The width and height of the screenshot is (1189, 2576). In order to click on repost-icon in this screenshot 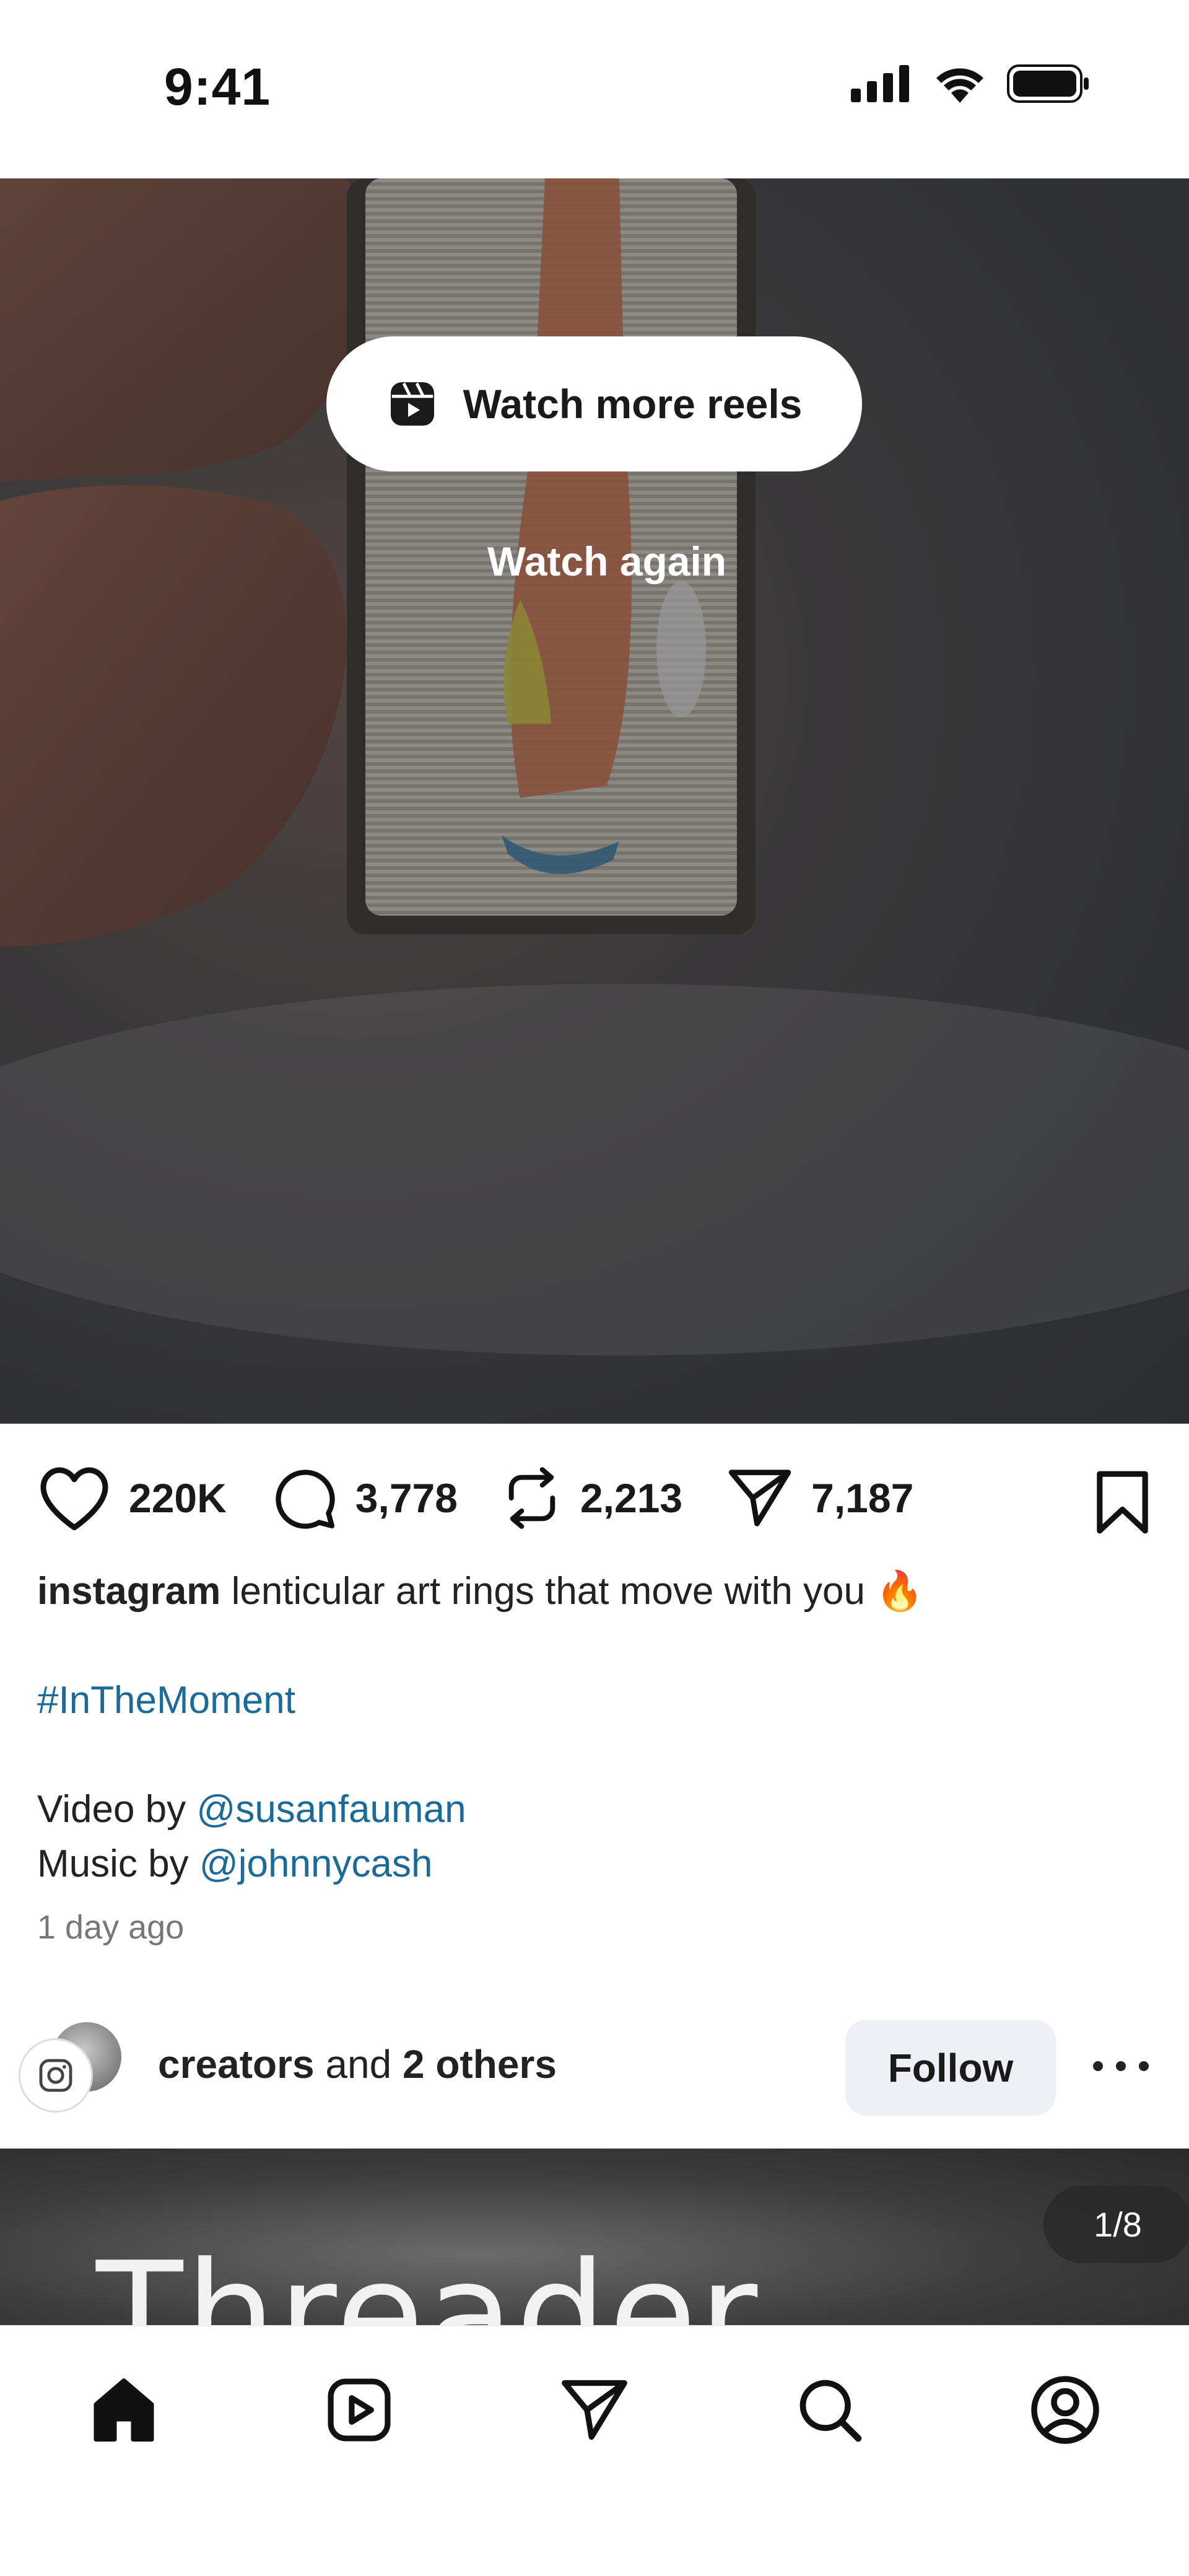, I will do `click(531, 1497)`.